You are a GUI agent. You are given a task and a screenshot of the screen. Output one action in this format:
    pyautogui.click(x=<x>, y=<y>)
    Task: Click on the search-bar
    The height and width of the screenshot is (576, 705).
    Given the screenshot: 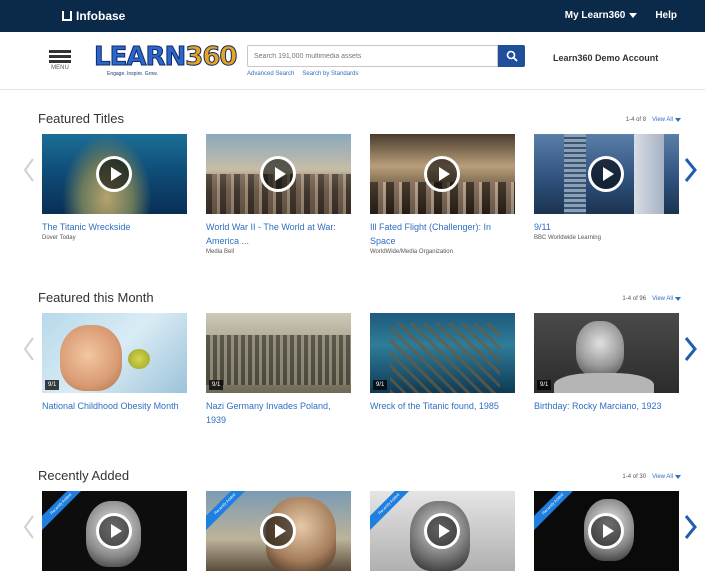 What is the action you would take?
    pyautogui.click(x=386, y=56)
    